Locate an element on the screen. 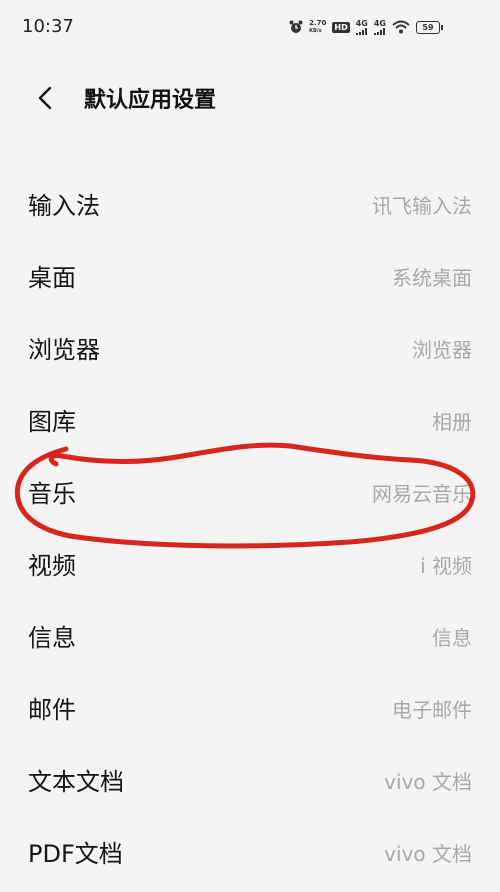  status-bar: 10:37 2.70 KB/s HD 4G 4G 59 is located at coordinates (250, 28).